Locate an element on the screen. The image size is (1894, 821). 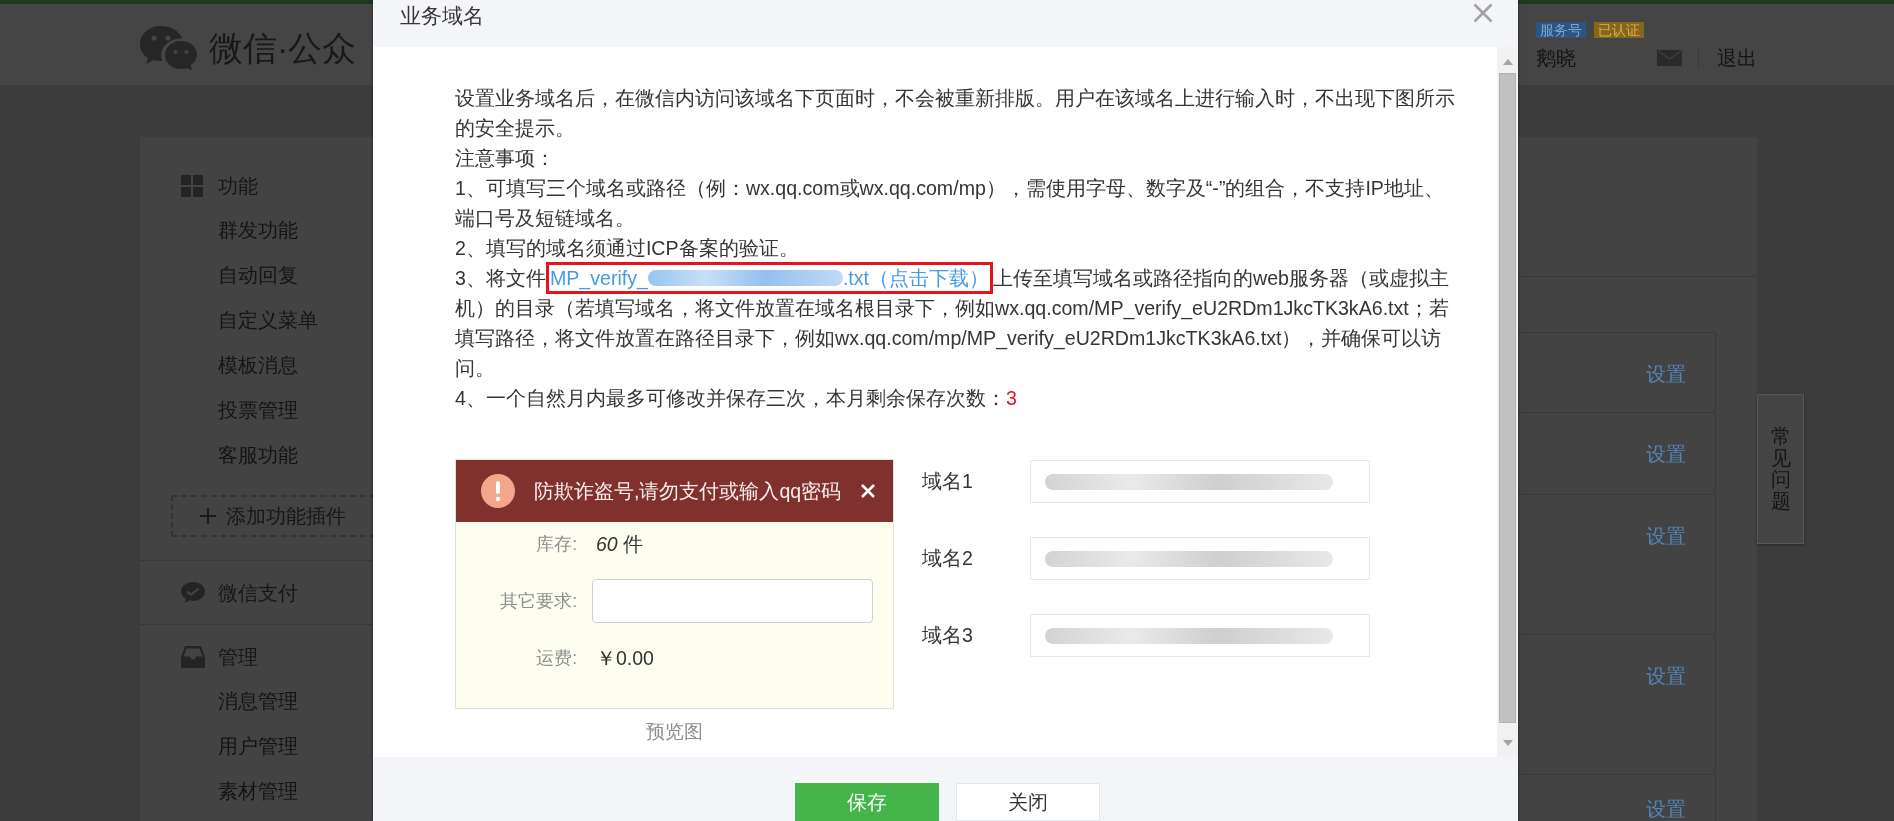
field-label: 其它要求: is located at coordinates (538, 601).